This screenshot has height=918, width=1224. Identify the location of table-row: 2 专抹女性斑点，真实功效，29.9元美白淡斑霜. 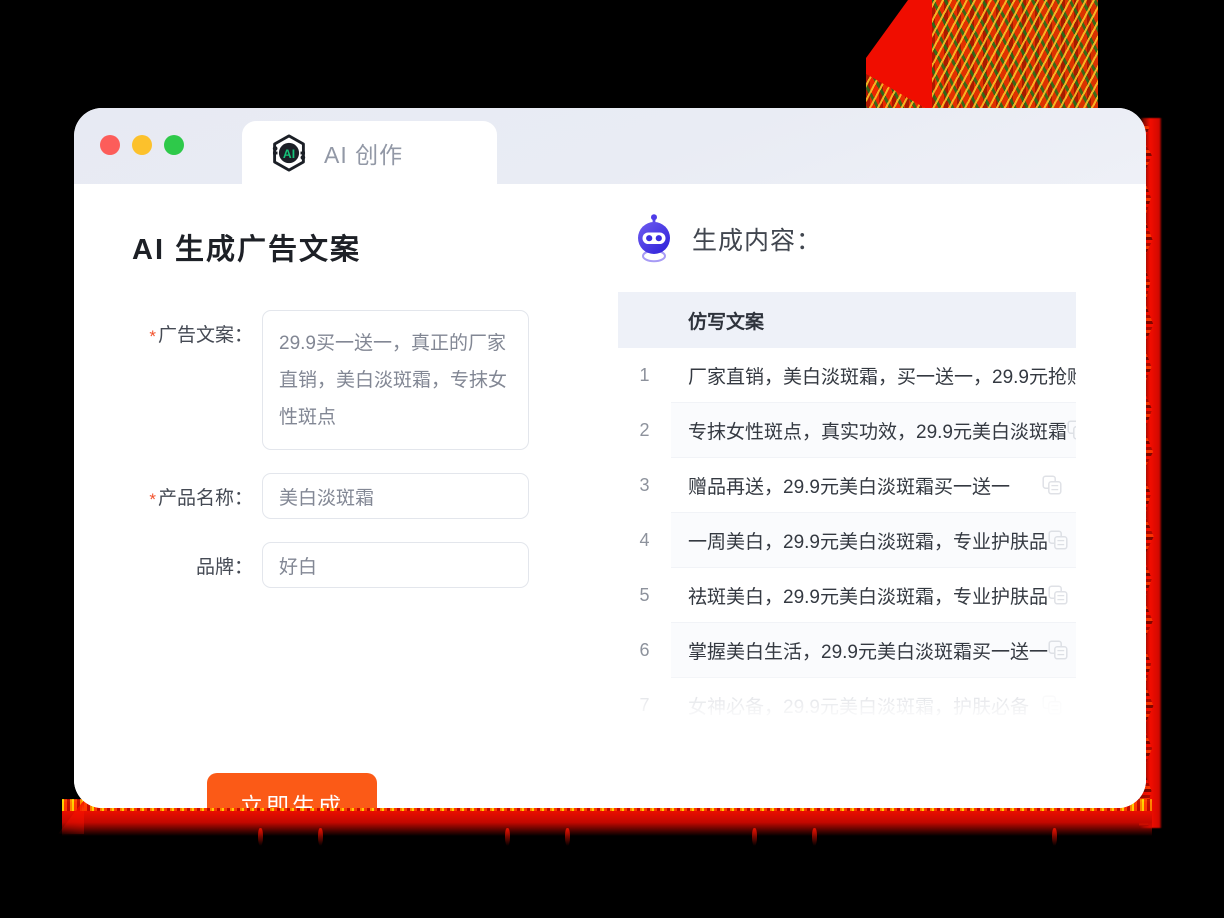
(847, 430).